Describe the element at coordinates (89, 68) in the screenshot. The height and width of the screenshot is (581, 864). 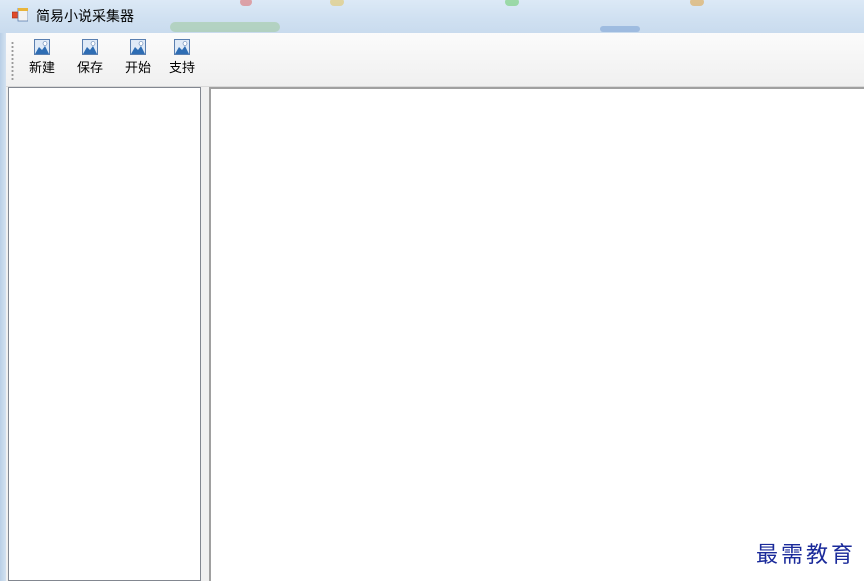
I see `save-button-label: 保存` at that location.